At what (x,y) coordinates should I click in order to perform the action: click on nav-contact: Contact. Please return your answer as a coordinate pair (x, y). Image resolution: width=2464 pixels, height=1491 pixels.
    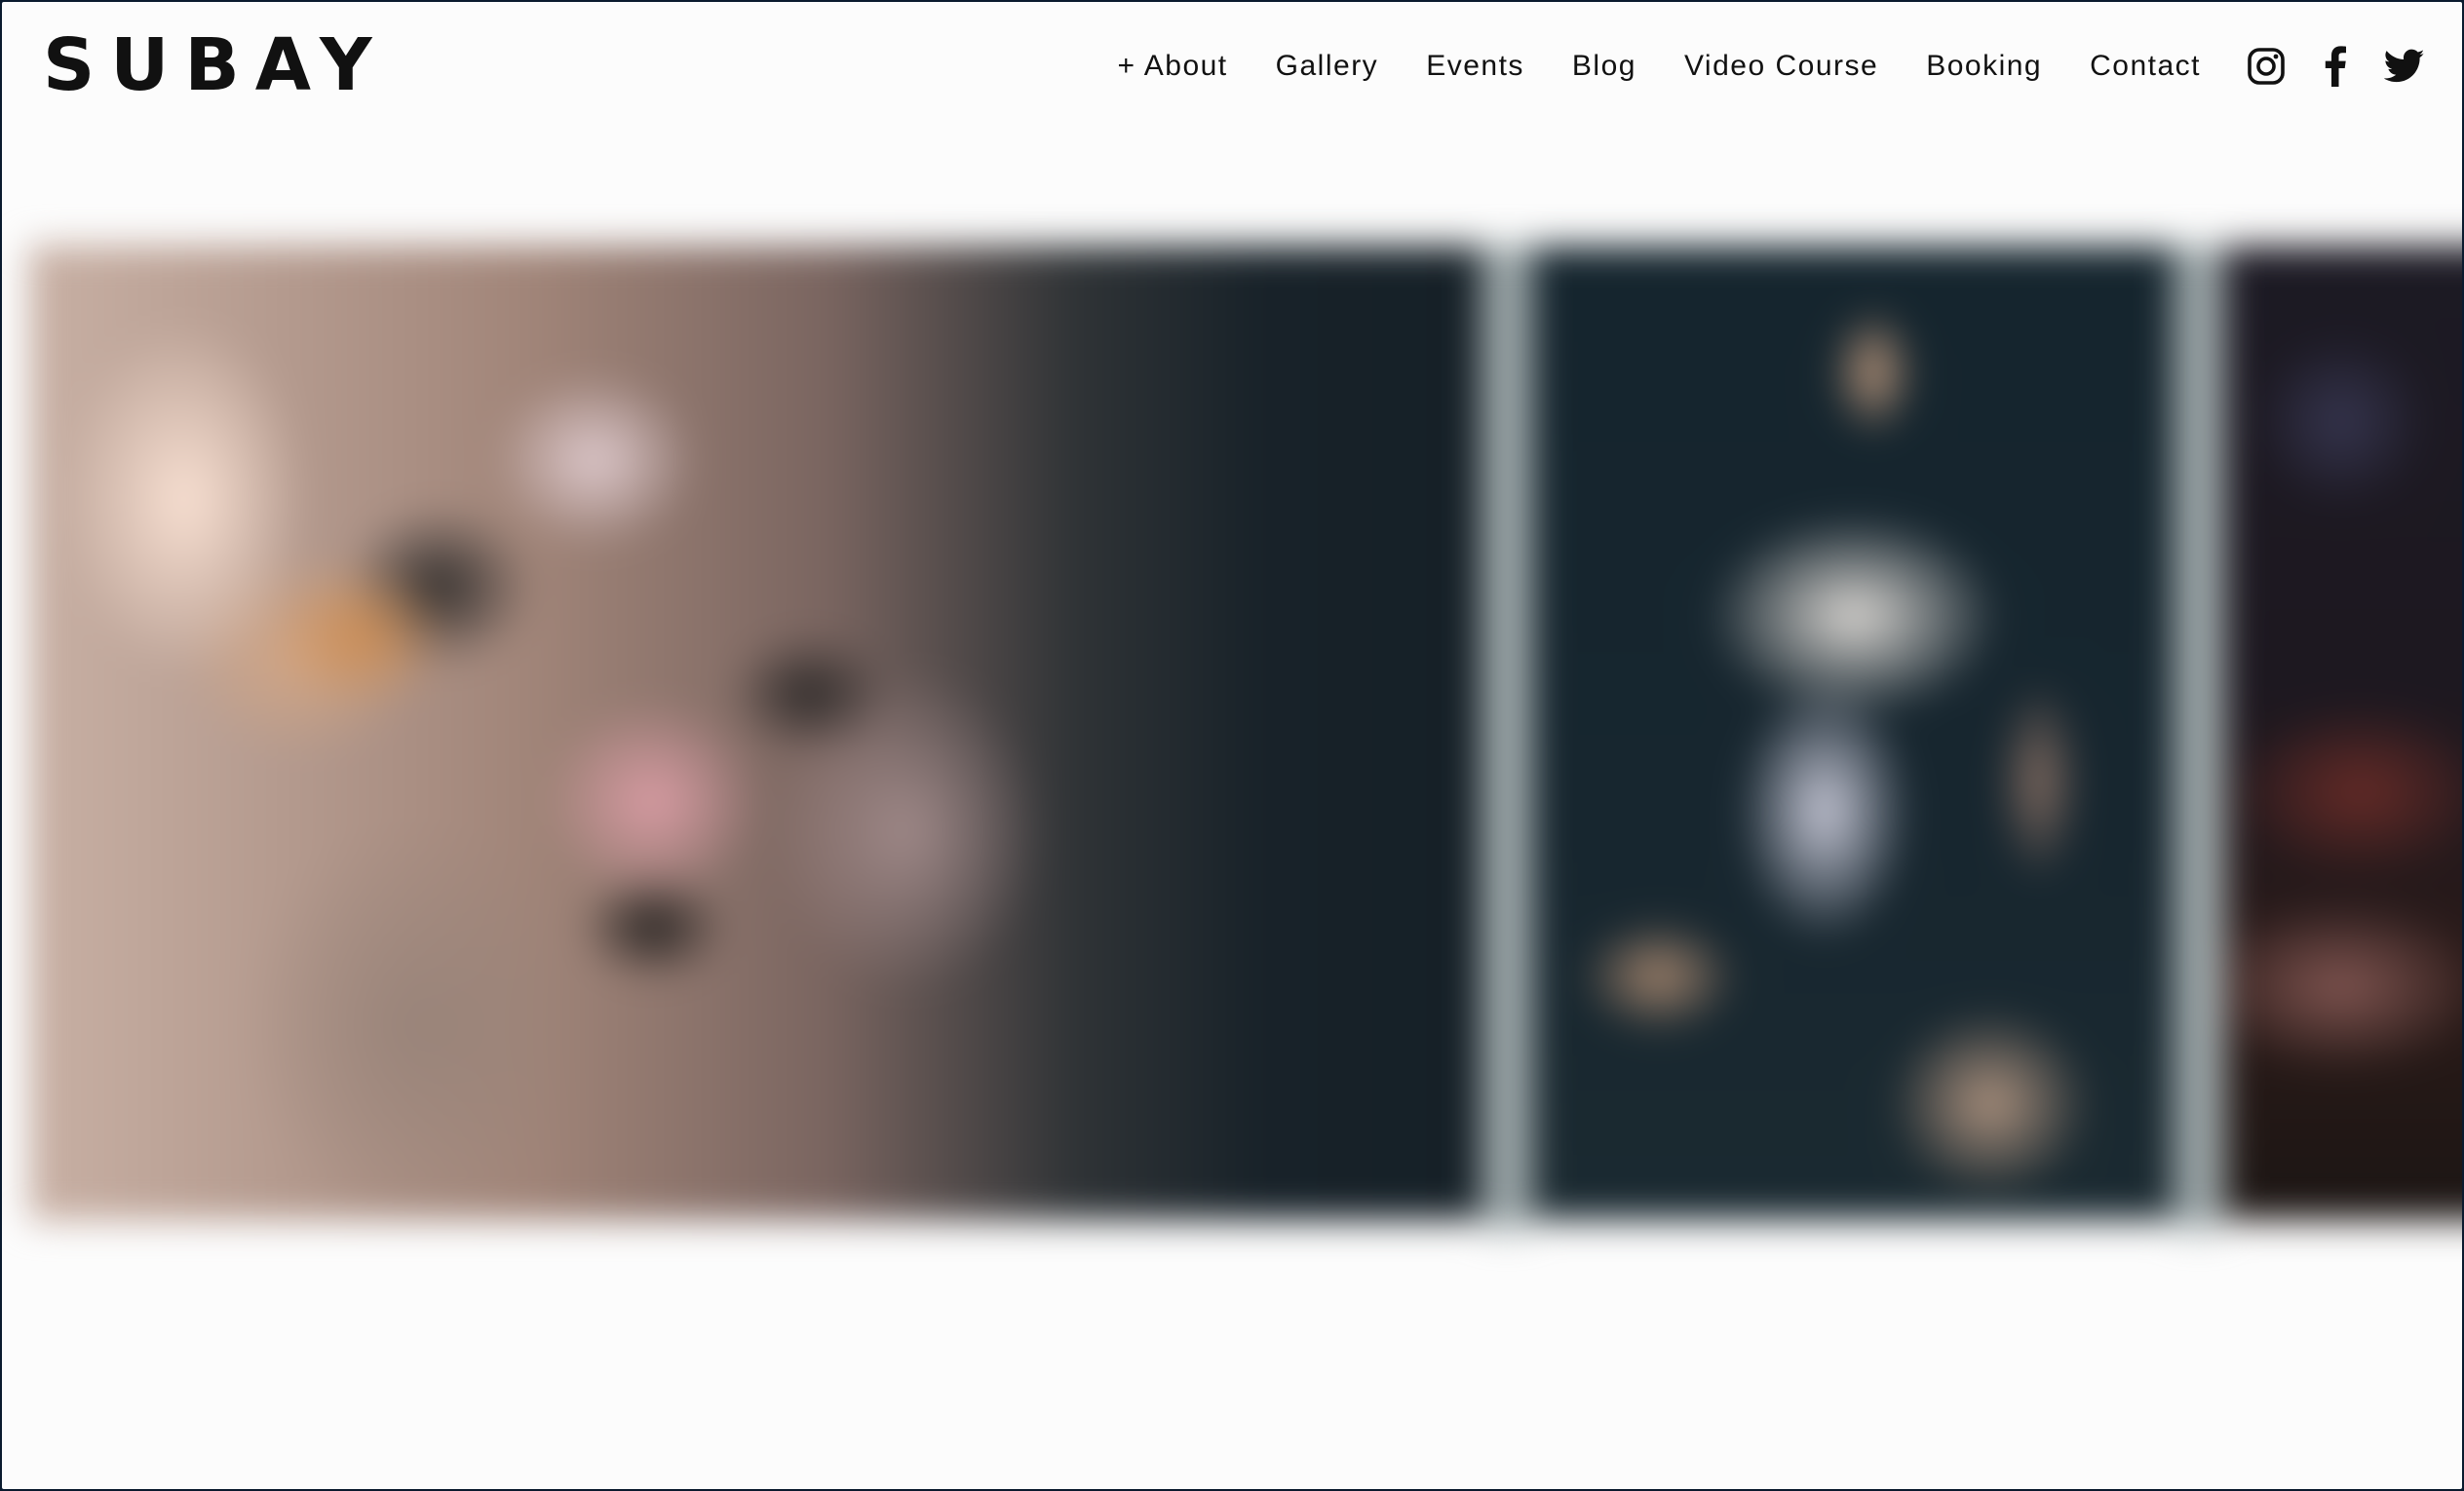
    Looking at the image, I should click on (2145, 67).